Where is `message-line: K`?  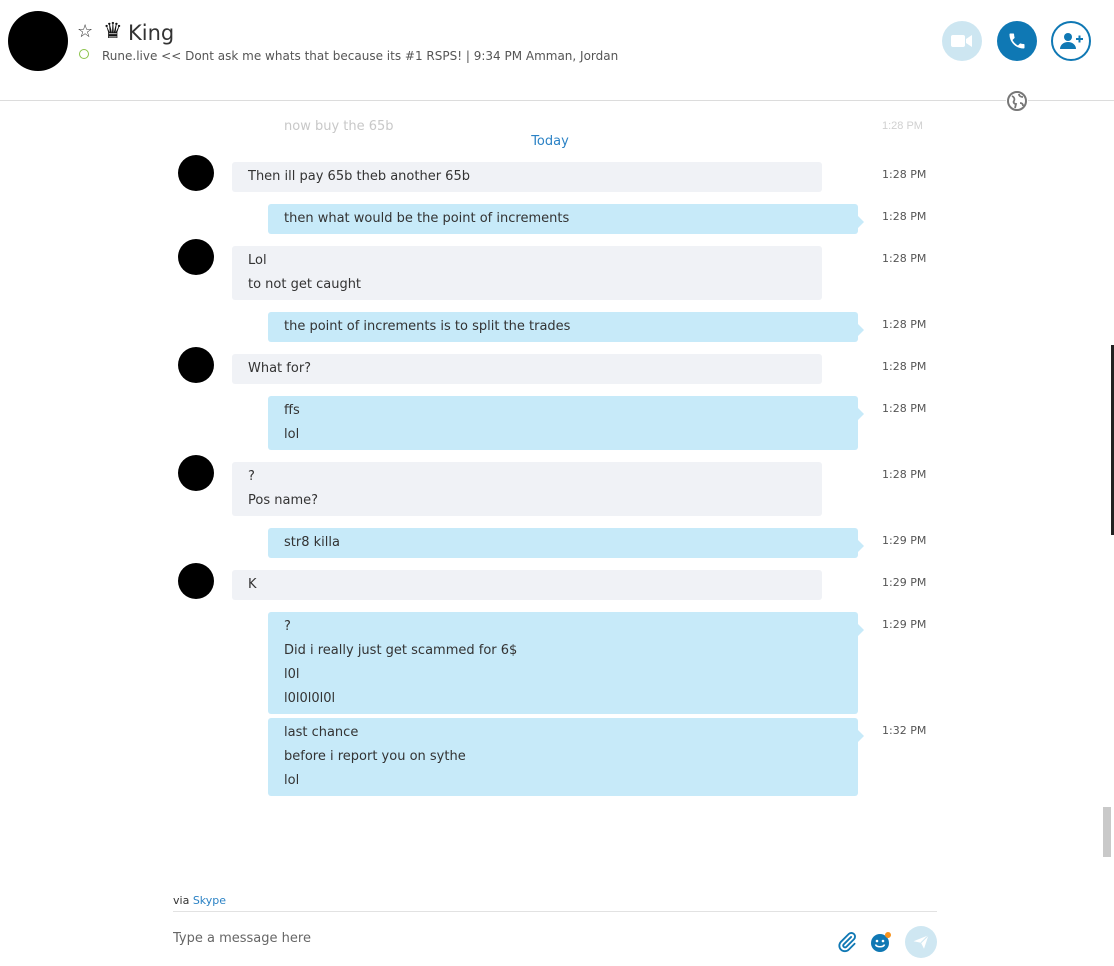
message-line: K is located at coordinates (252, 584).